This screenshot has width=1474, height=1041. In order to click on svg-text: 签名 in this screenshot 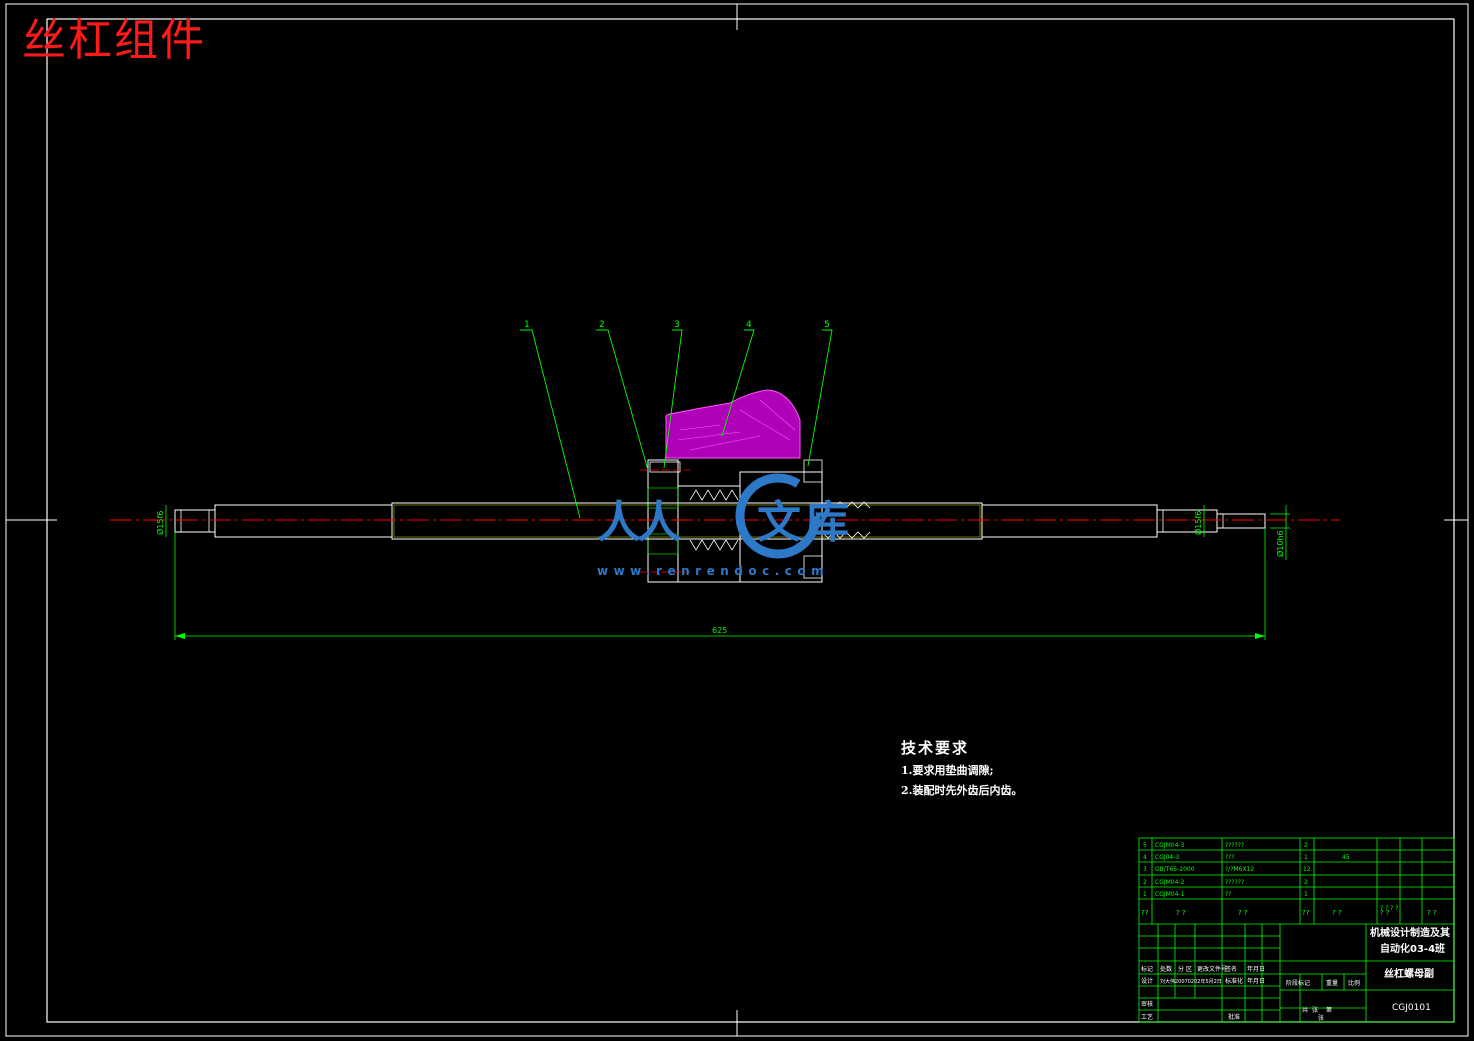, I will do `click(1231, 969)`.